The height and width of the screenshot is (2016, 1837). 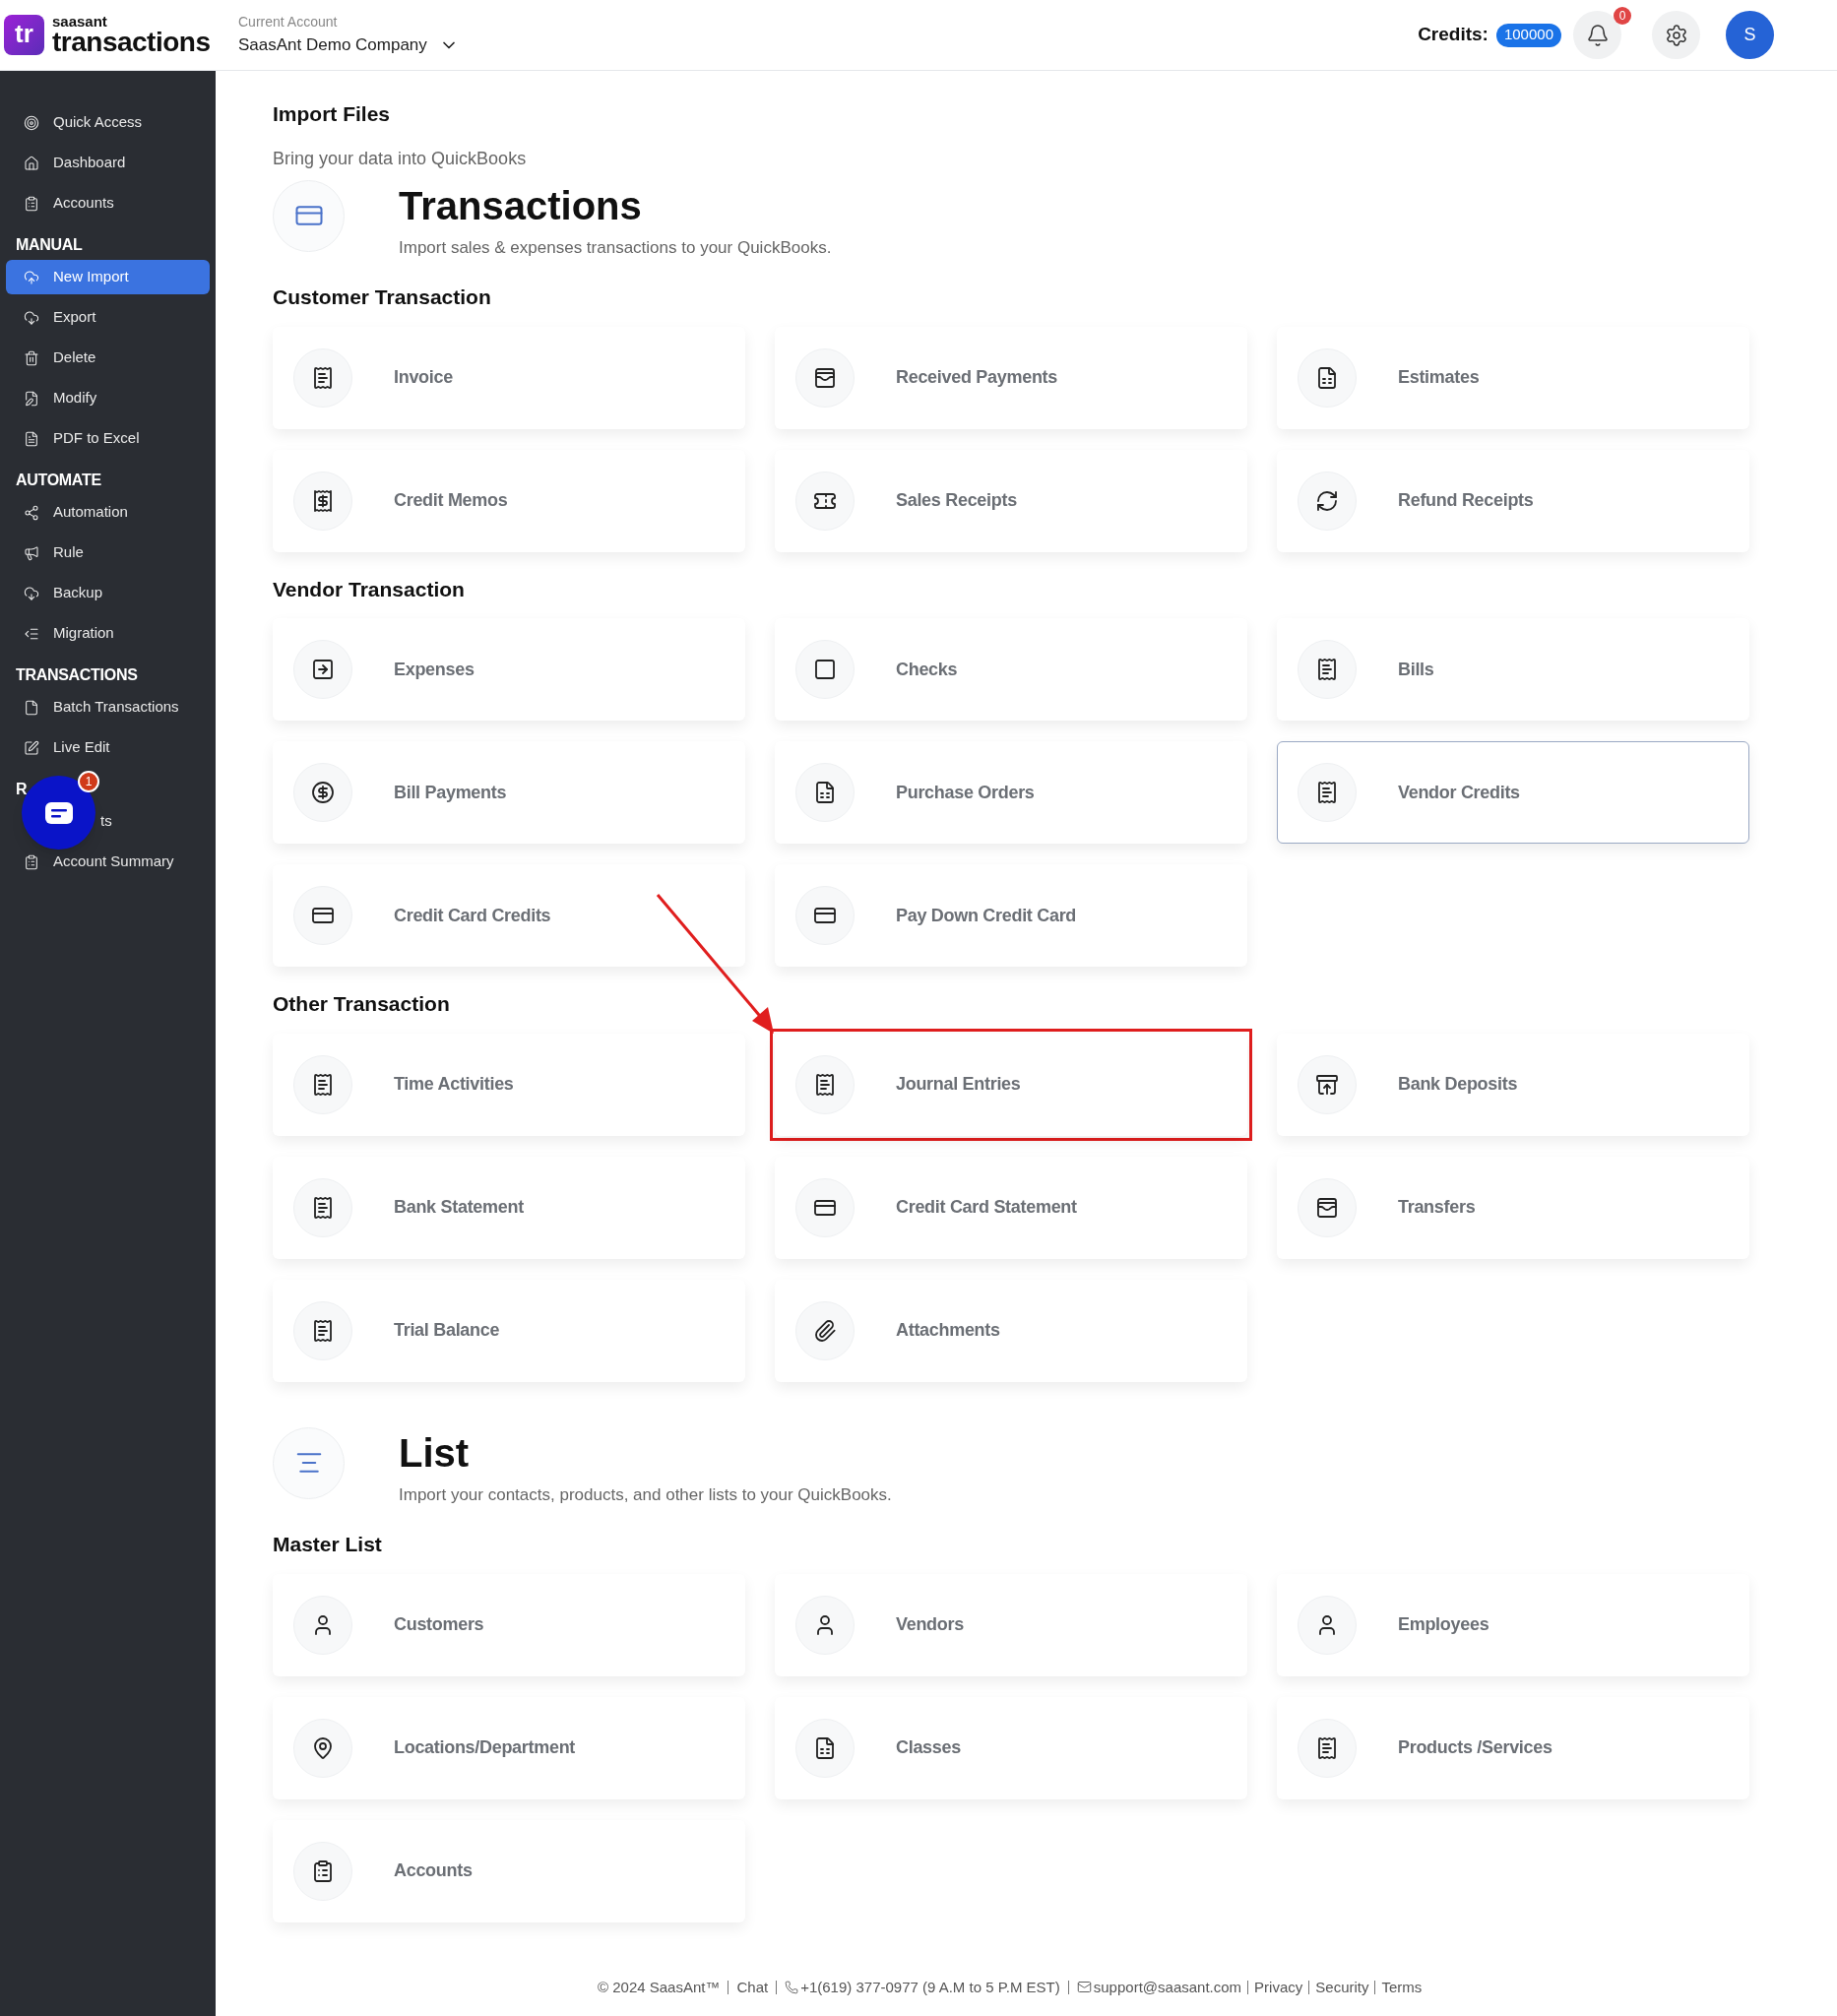 I want to click on credits-badge: 100000, so click(x=1528, y=35).